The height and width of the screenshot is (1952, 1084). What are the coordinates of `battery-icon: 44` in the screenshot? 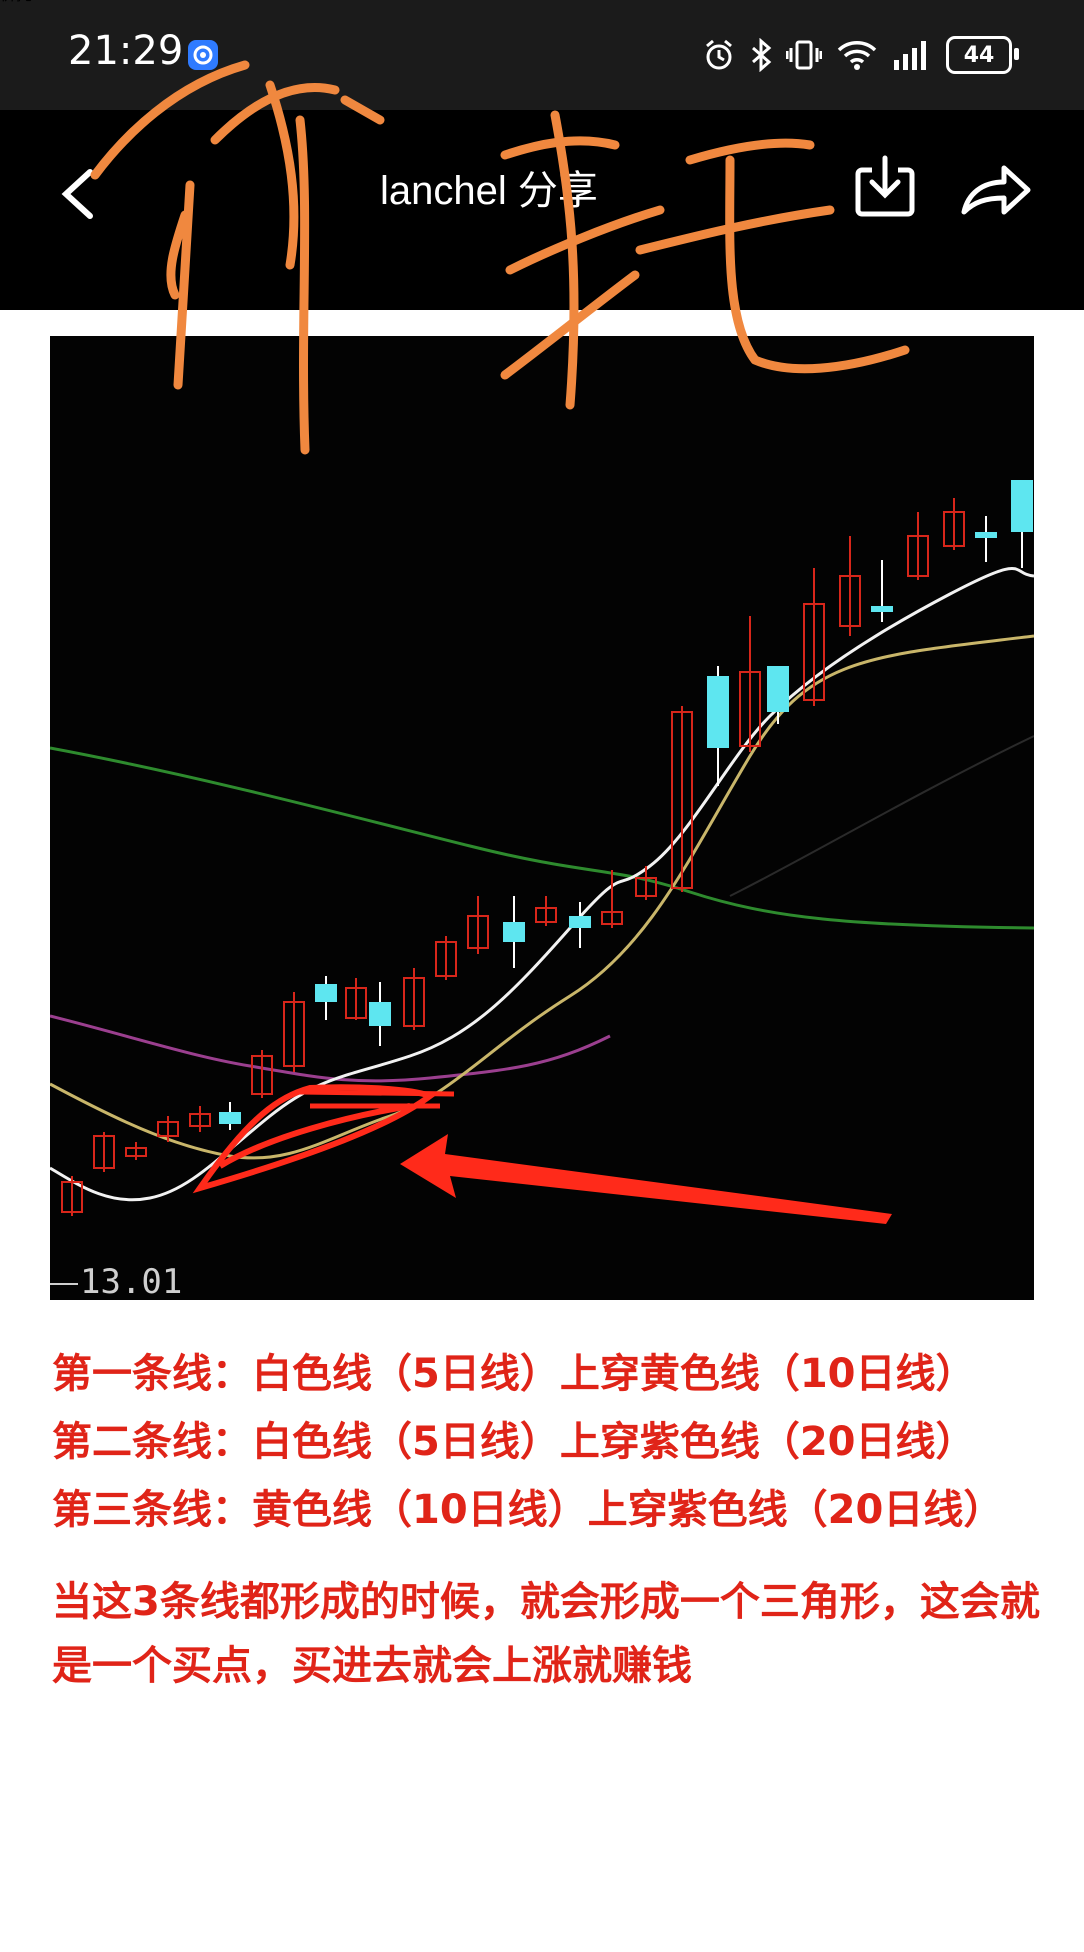 It's located at (982, 55).